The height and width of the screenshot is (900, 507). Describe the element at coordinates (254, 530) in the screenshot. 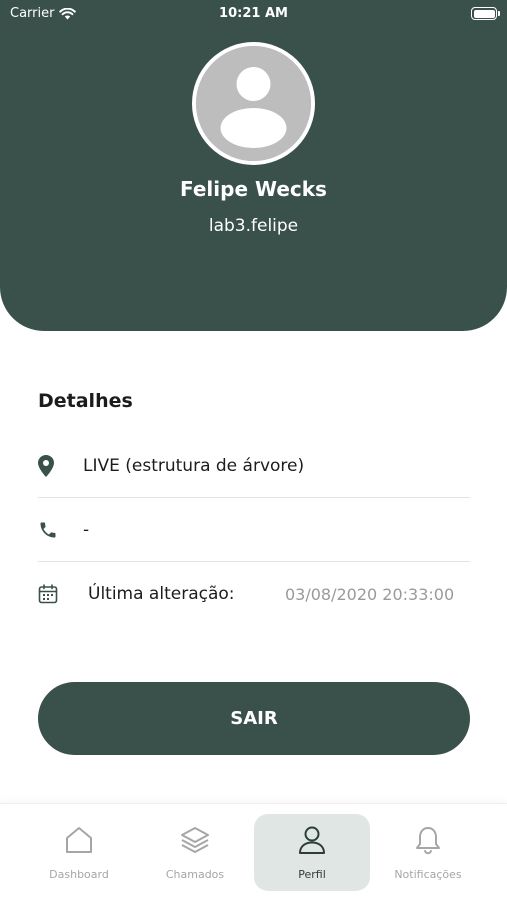

I see `phone-row: -` at that location.